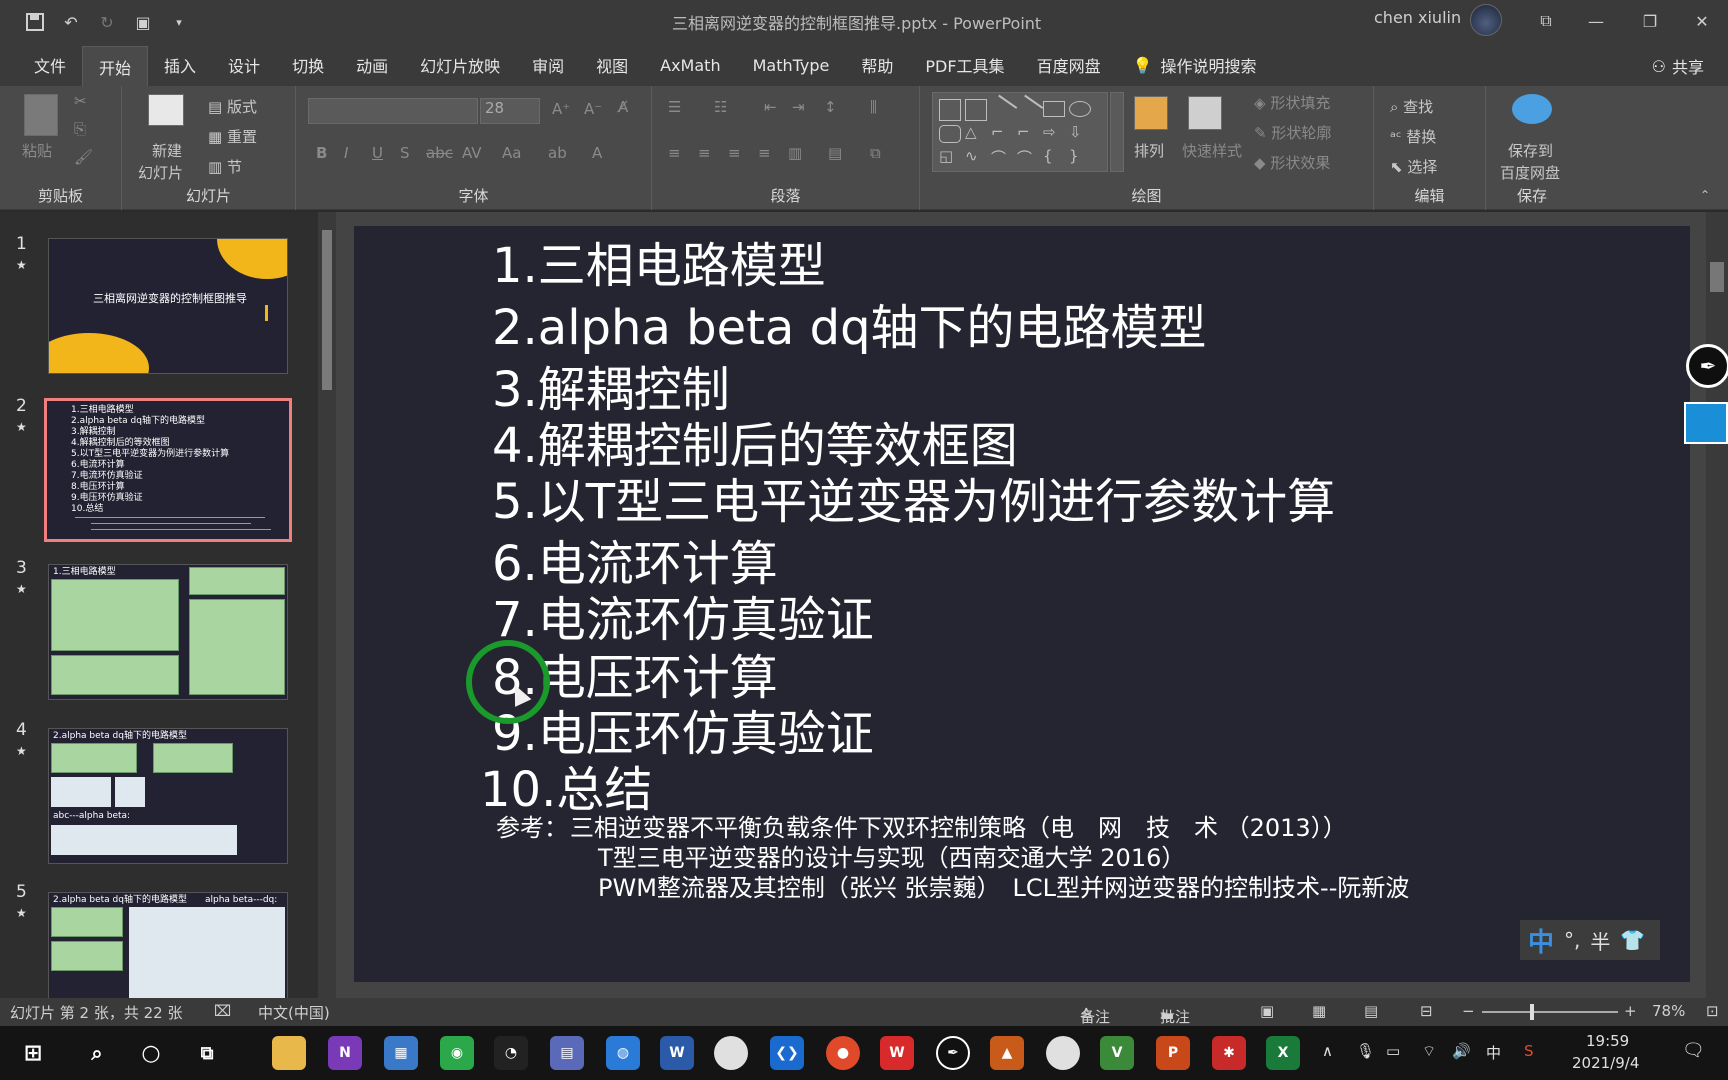 The image size is (1728, 1080). Describe the element at coordinates (1117, 1053) in the screenshot. I see `app-icon: V` at that location.